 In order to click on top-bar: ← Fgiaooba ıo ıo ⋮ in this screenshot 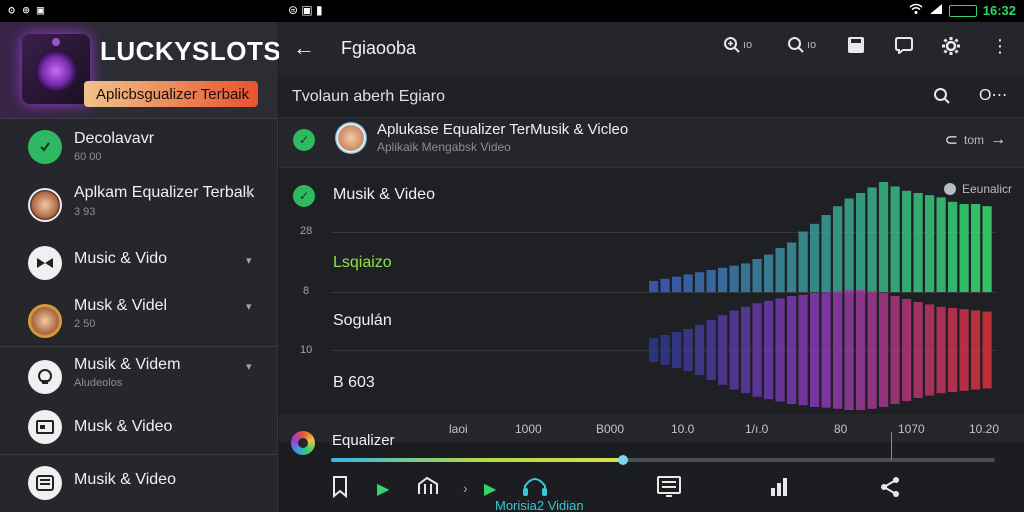, I will do `click(651, 49)`.